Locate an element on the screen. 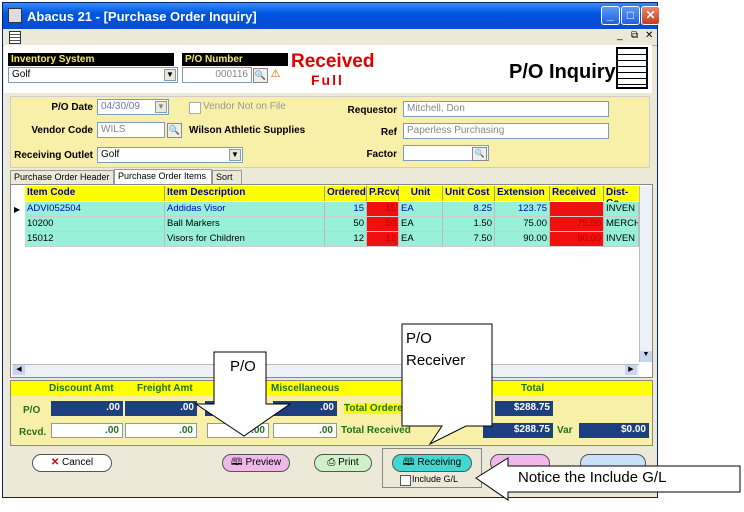 This screenshot has width=744, height=512. po-callout-label: P/O is located at coordinates (243, 366).